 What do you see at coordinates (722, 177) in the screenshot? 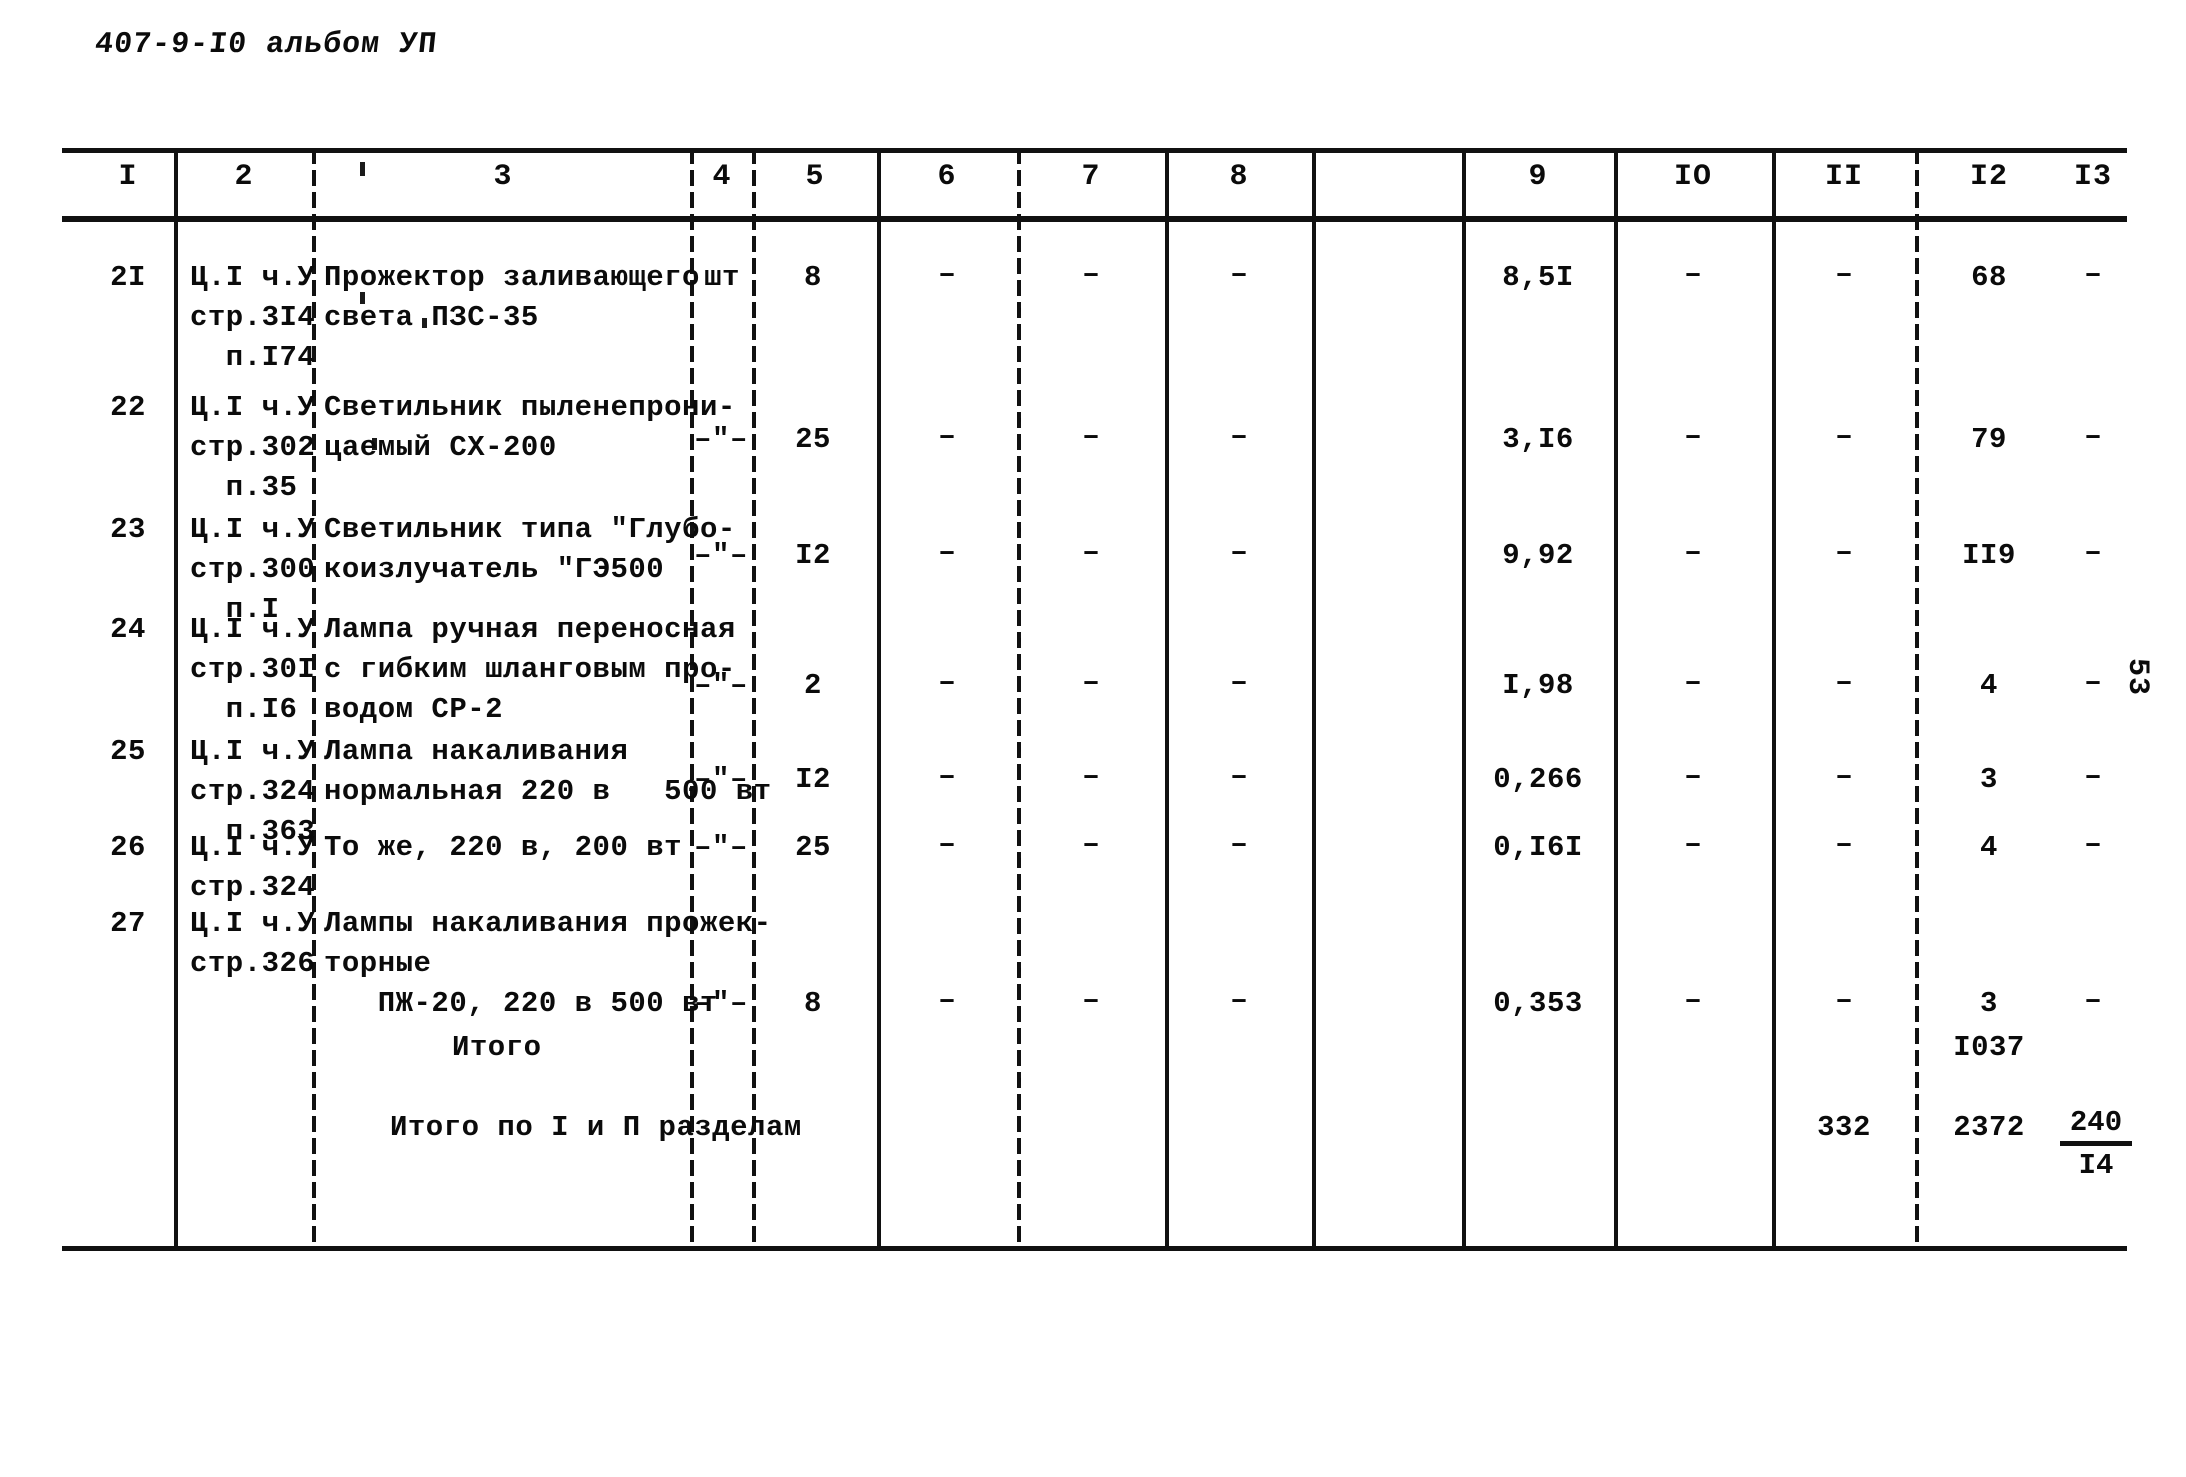
I see `column-header-4: 4` at bounding box center [722, 177].